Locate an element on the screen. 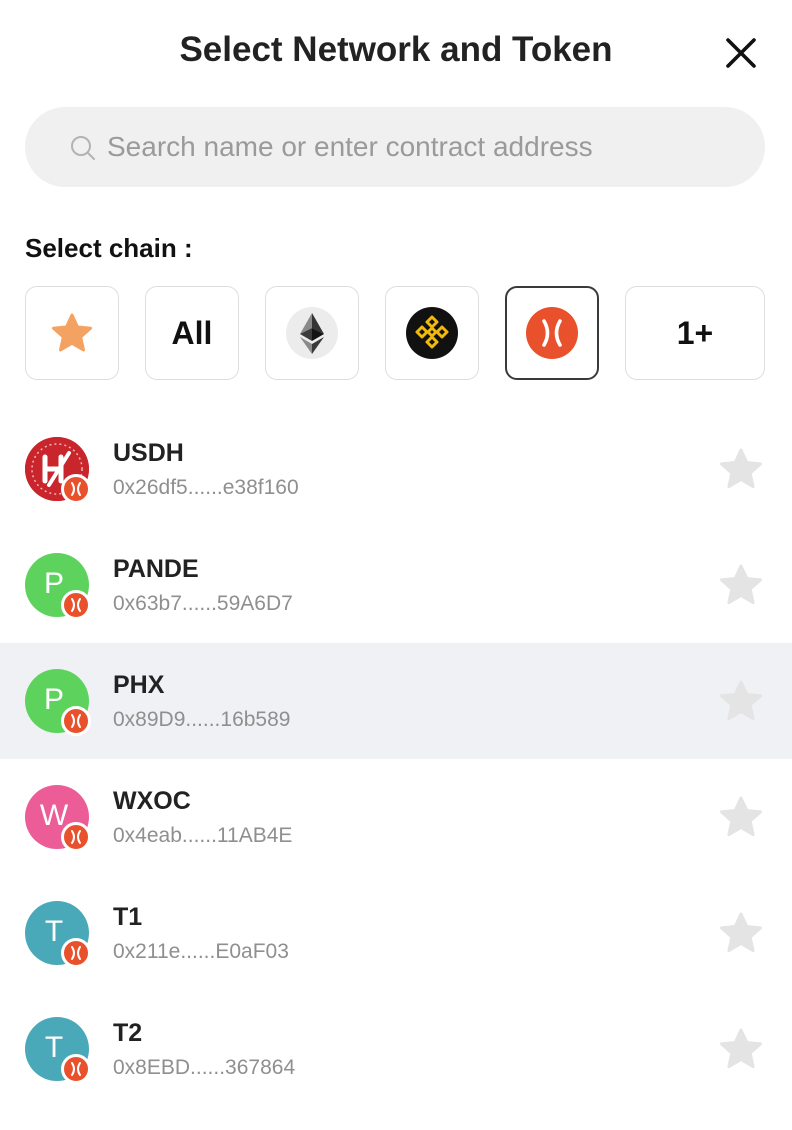 Image resolution: width=792 pixels, height=1130 pixels. token-symbol: WXOC is located at coordinates (152, 801).